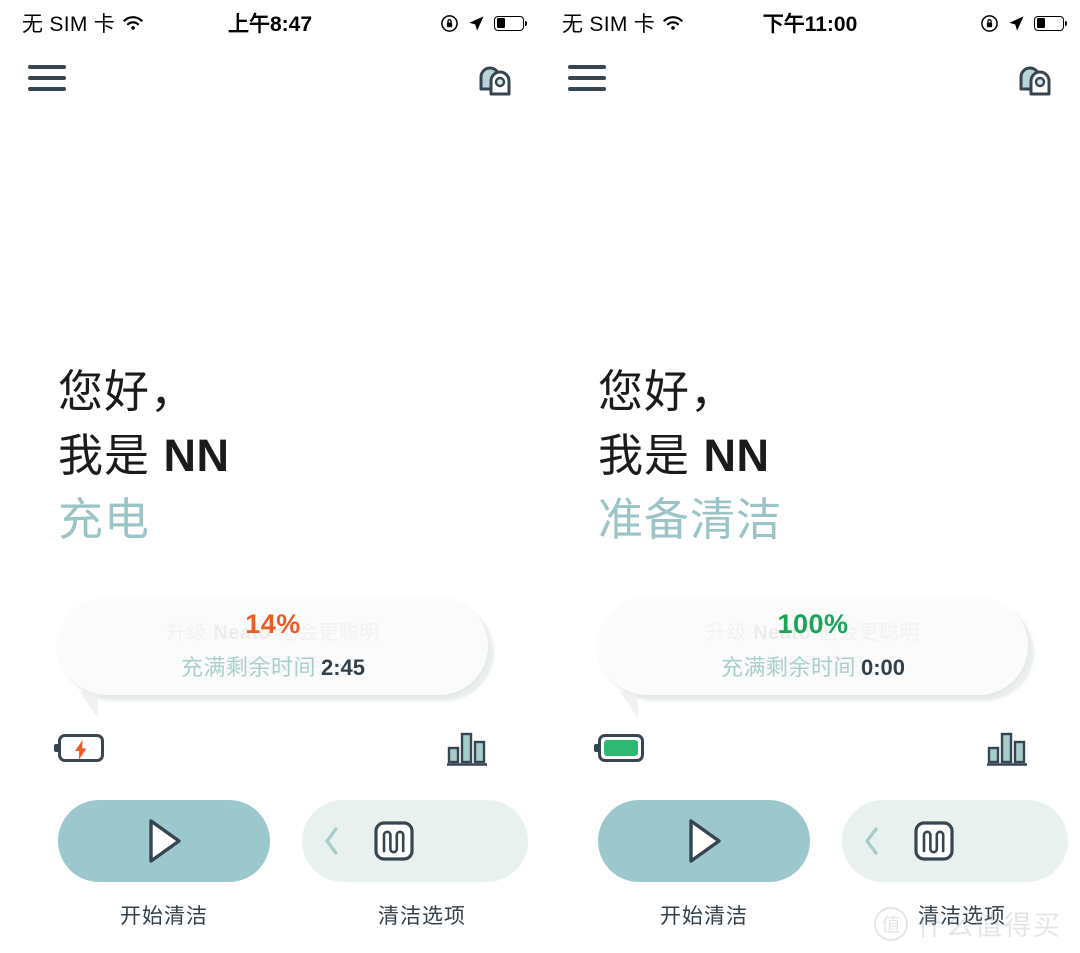 The width and height of the screenshot is (1080, 953). I want to click on status-bar: 无 SIM 卡 下午11:00, so click(810, 23).